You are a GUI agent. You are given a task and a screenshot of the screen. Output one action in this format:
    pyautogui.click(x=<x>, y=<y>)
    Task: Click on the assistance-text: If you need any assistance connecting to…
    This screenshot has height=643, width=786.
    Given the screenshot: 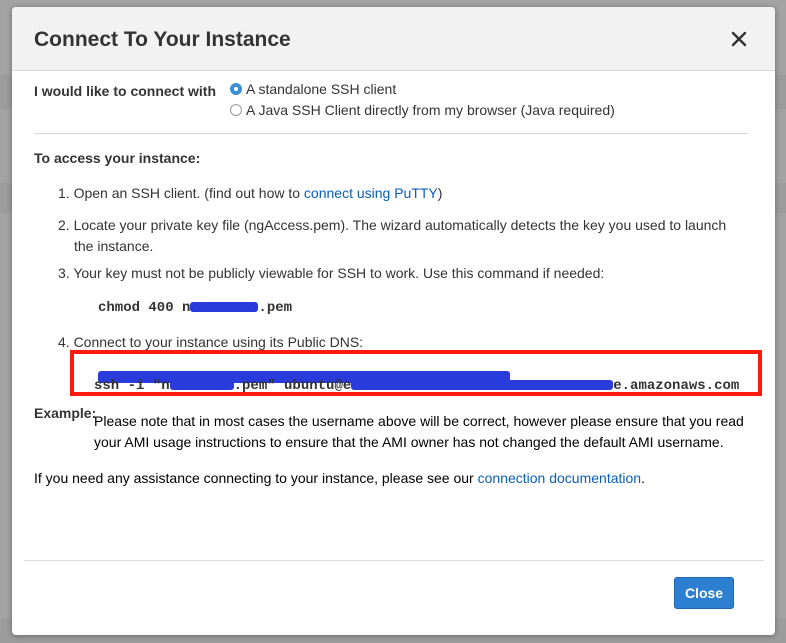 What is the action you would take?
    pyautogui.click(x=339, y=478)
    